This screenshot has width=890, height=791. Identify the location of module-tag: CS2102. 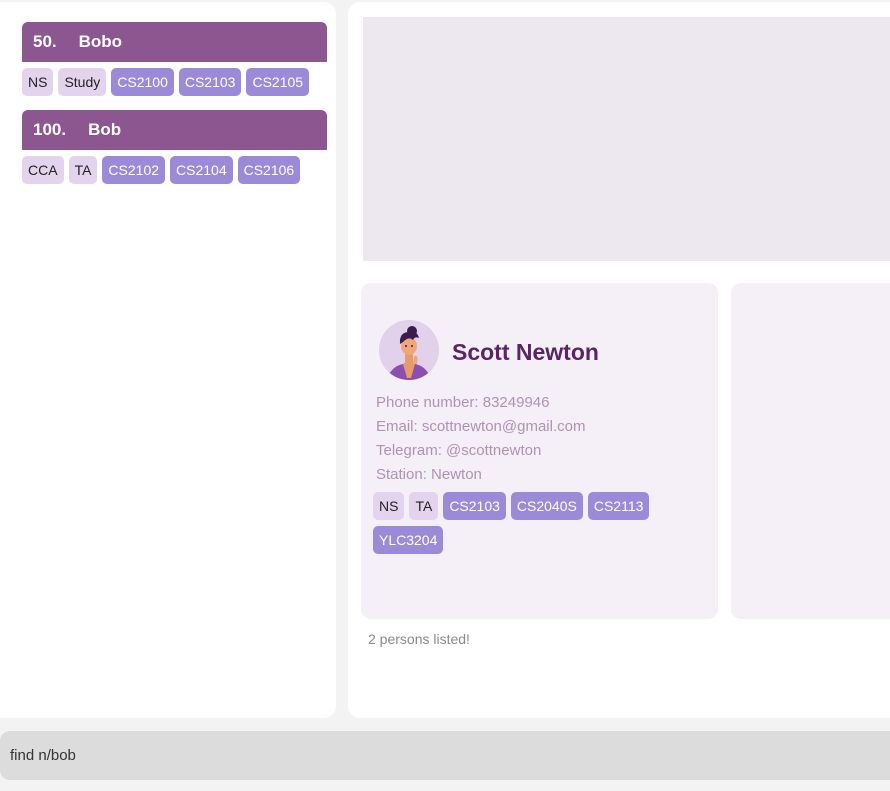
(134, 170).